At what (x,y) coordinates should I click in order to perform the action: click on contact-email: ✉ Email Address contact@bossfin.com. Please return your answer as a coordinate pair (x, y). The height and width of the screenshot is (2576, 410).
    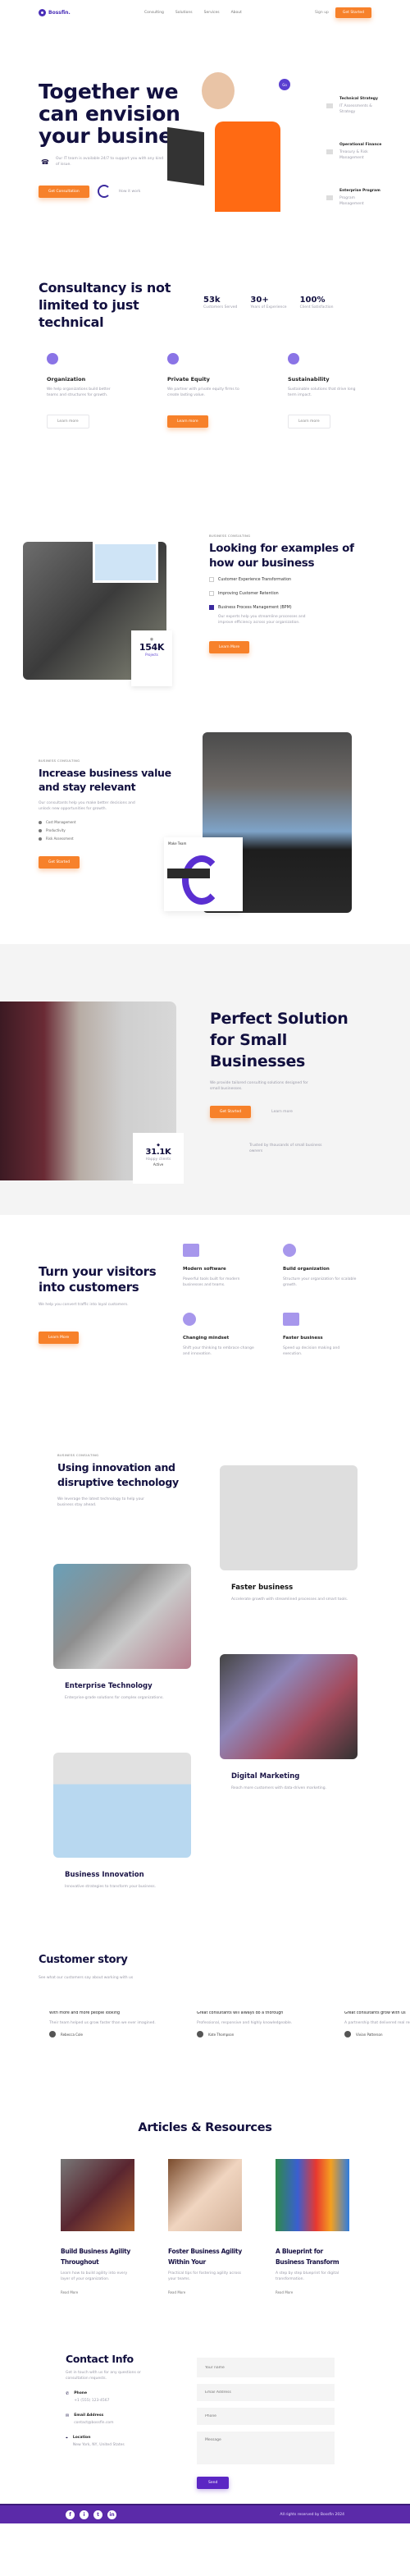
    Looking at the image, I should click on (90, 2419).